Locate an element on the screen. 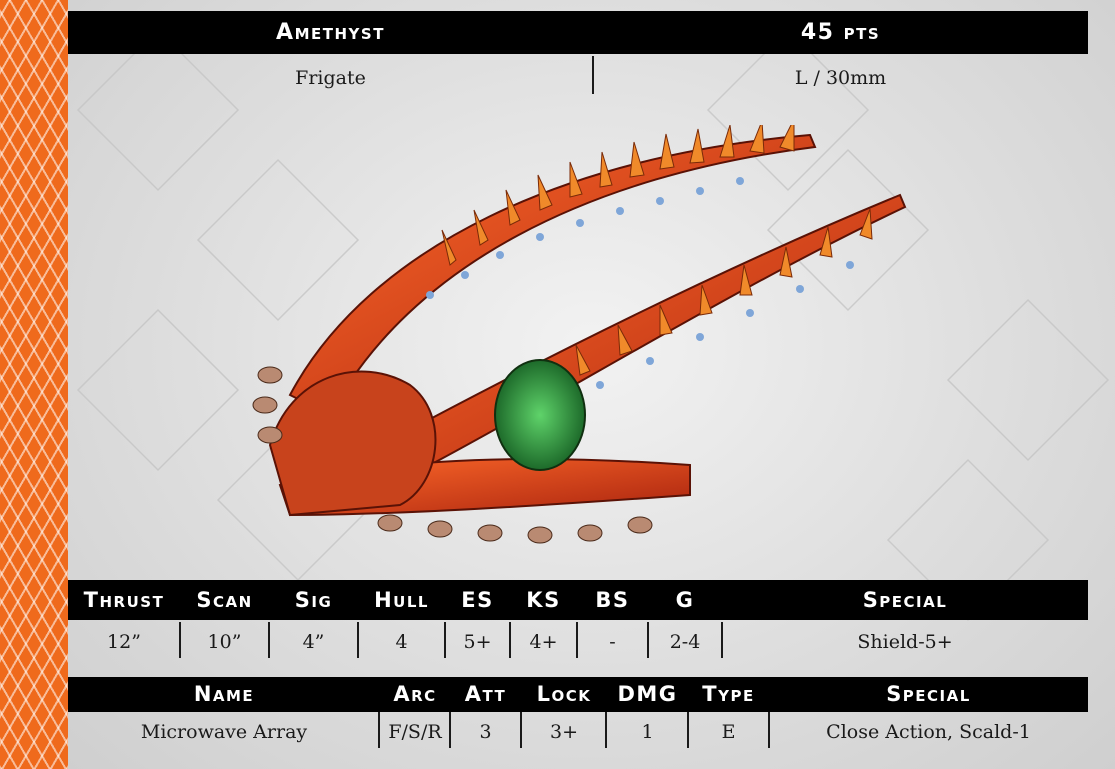 The image size is (1115, 769). weapon-header-att: Att is located at coordinates (485, 694).